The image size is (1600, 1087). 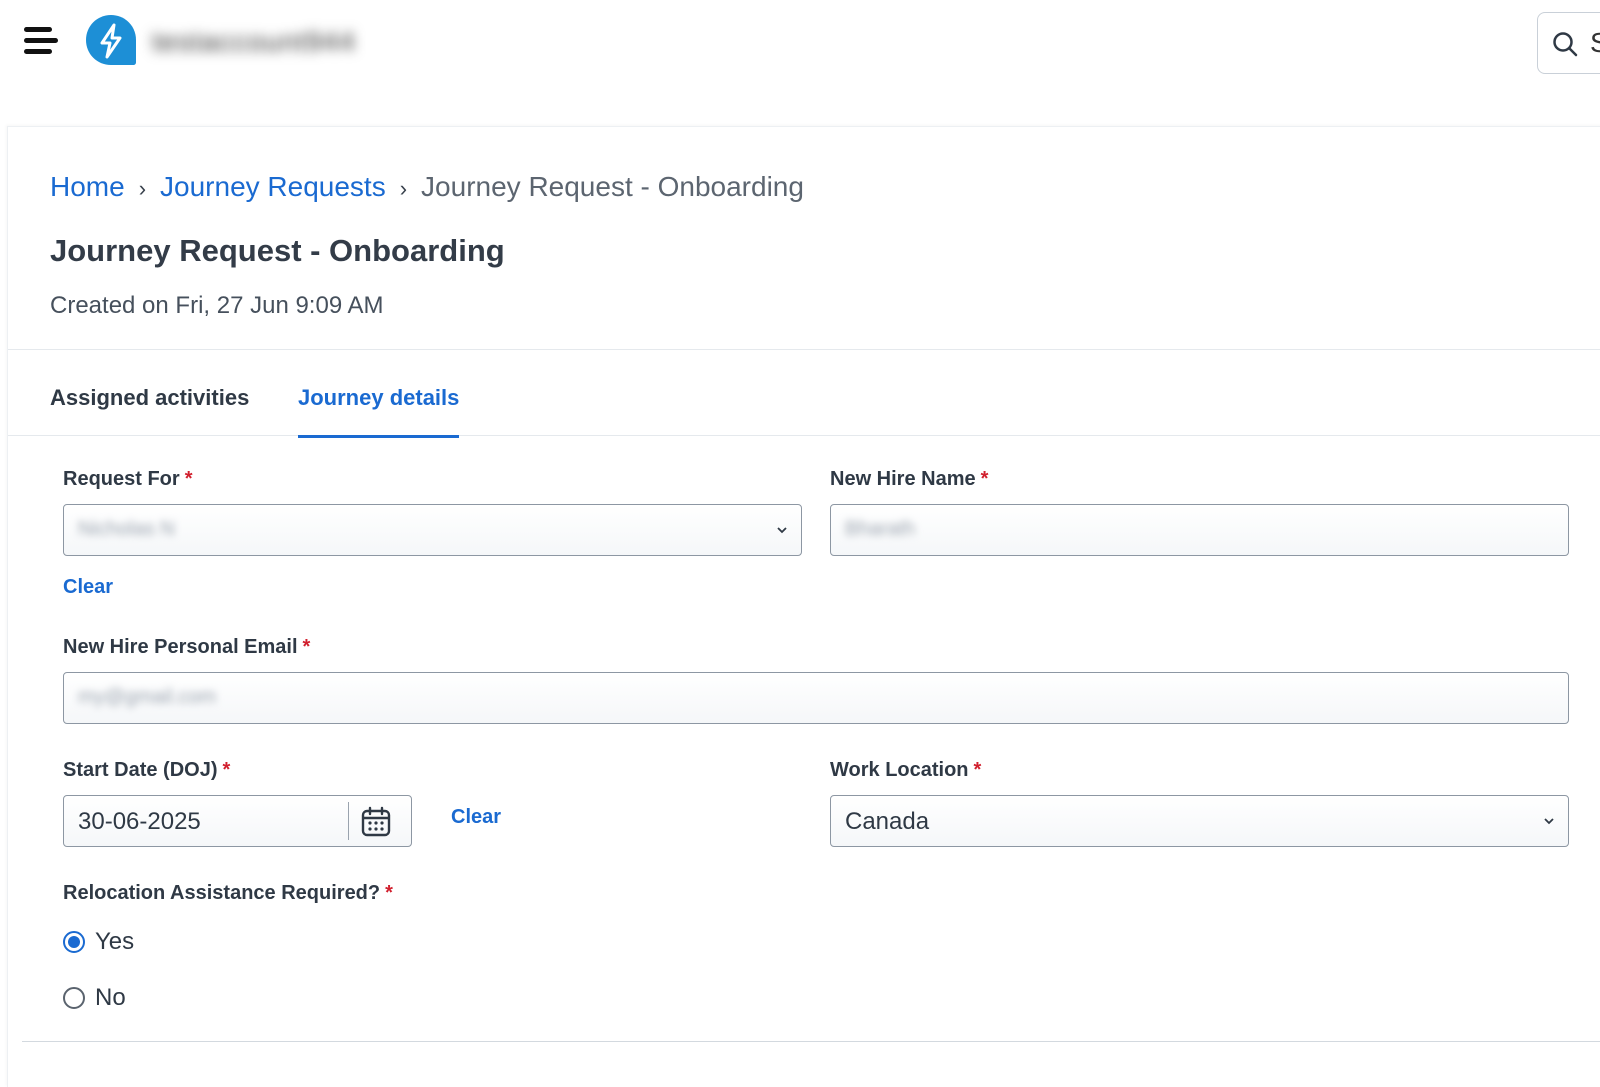 What do you see at coordinates (1199, 530) in the screenshot?
I see `new-hire-name-field: Bharath` at bounding box center [1199, 530].